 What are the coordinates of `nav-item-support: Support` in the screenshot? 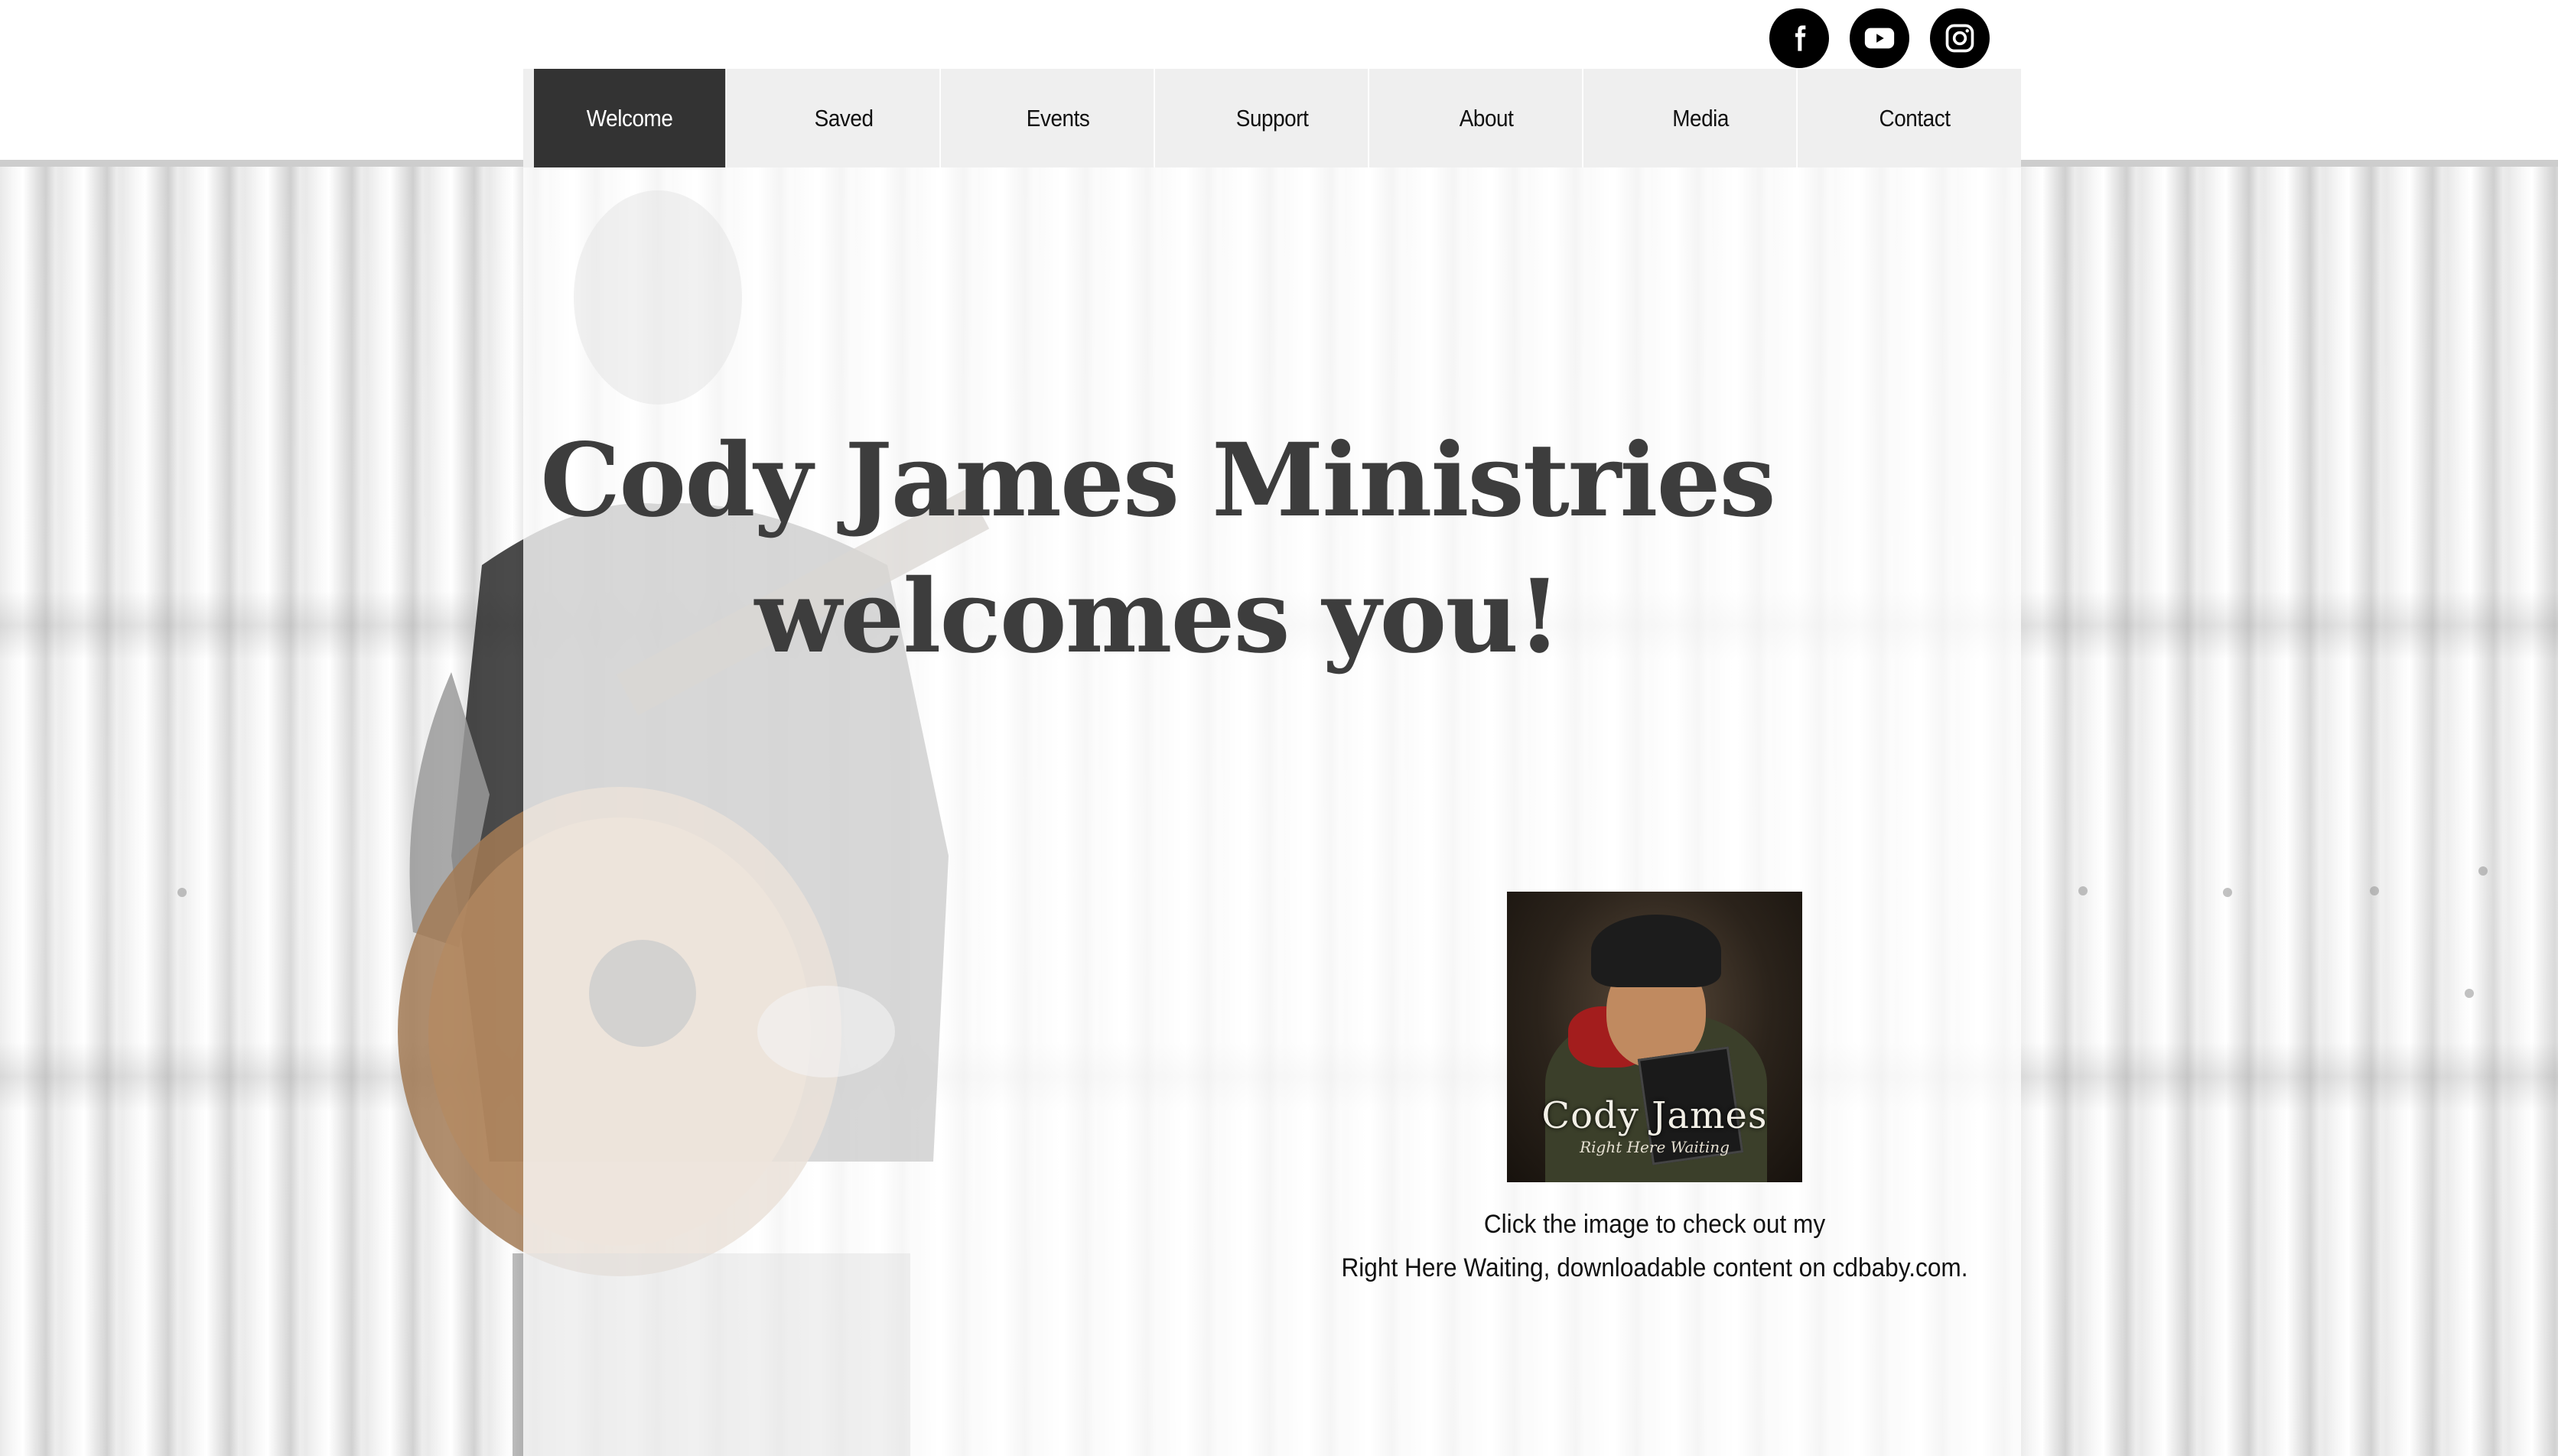 It's located at (1272, 118).